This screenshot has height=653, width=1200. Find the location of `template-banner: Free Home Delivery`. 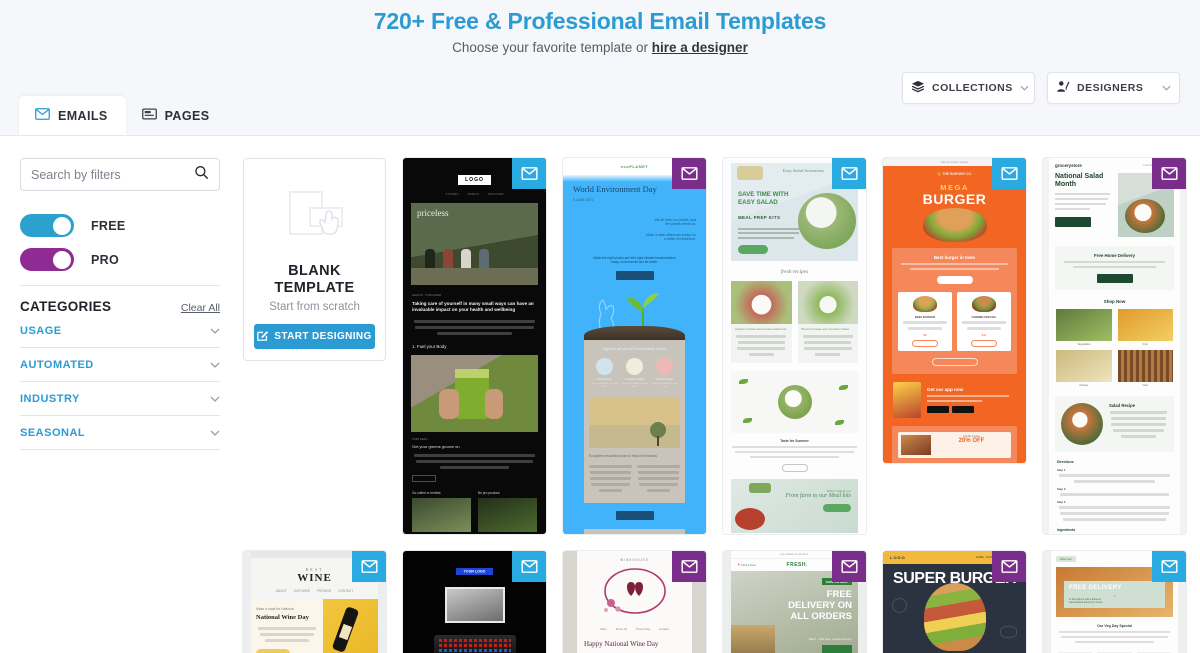

template-banner: Free Home Delivery is located at coordinates (1114, 255).